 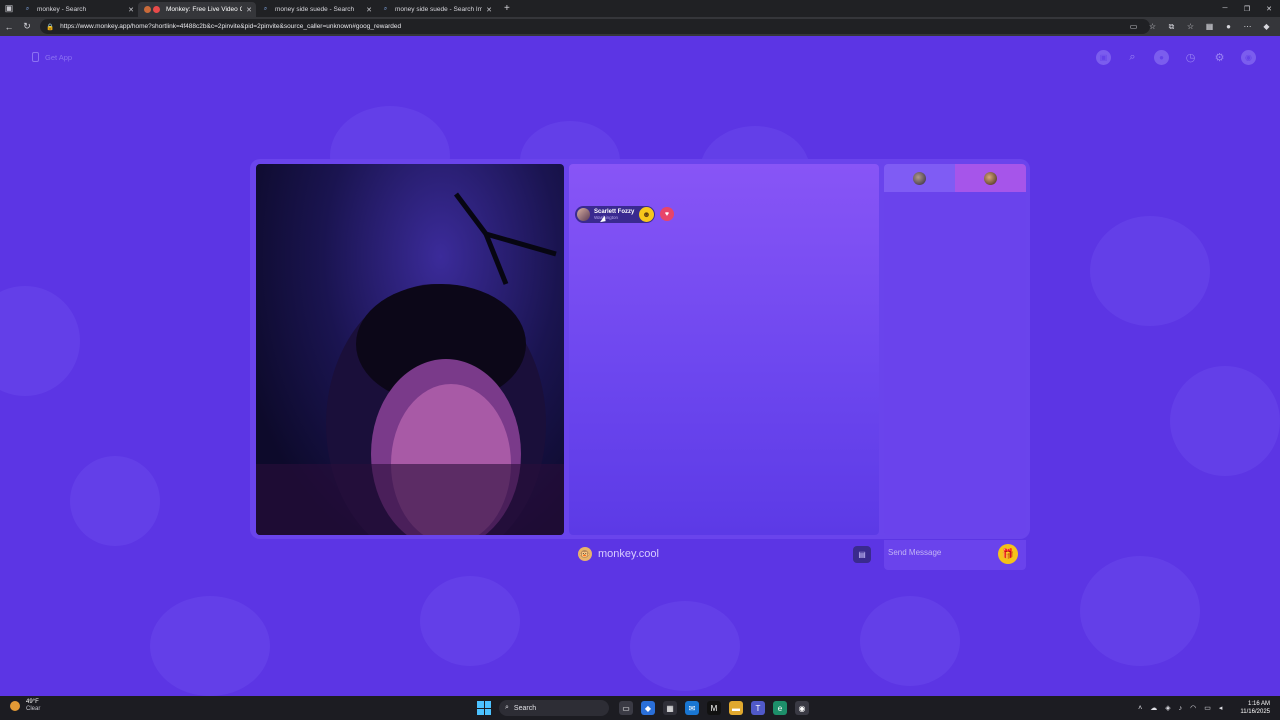 I want to click on refresh-icon: ↻, so click(x=27, y=26).